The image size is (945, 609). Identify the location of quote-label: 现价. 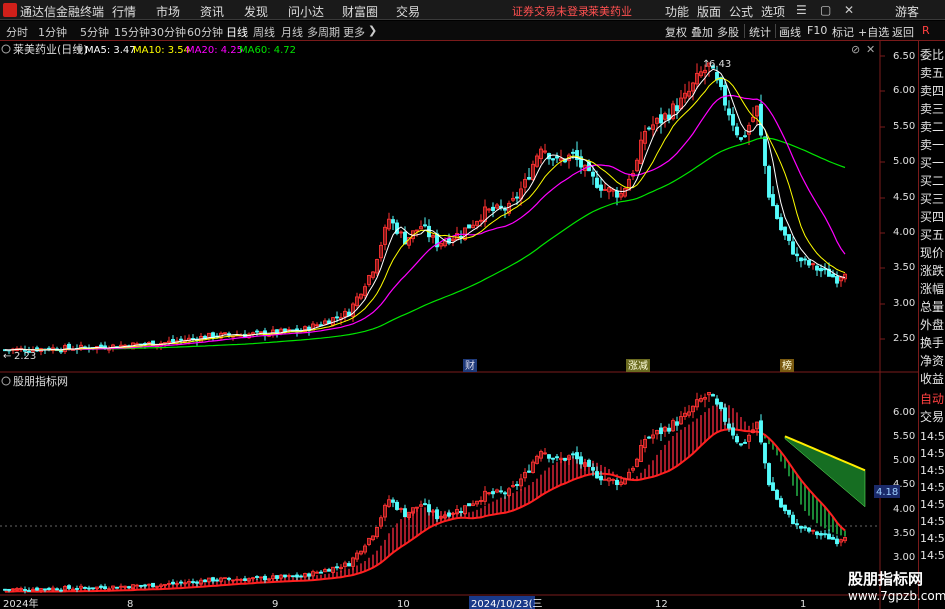
(932, 253).